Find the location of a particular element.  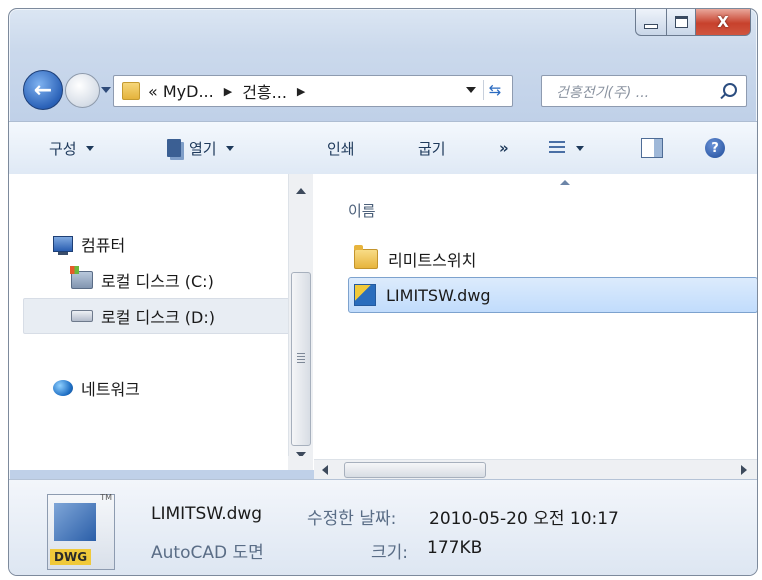

details-size-label: 크기: is located at coordinates (390, 553).